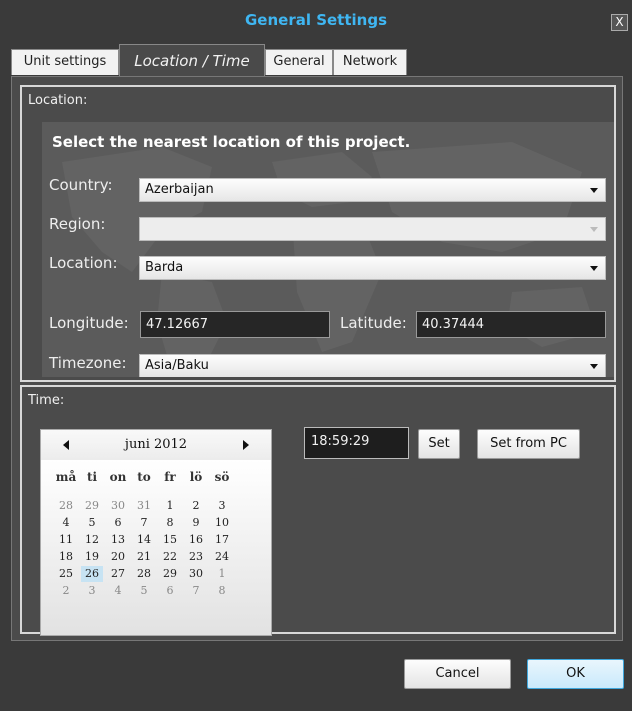 This screenshot has height=711, width=632. Describe the element at coordinates (246, 445) in the screenshot. I see `chevron-right-icon` at that location.